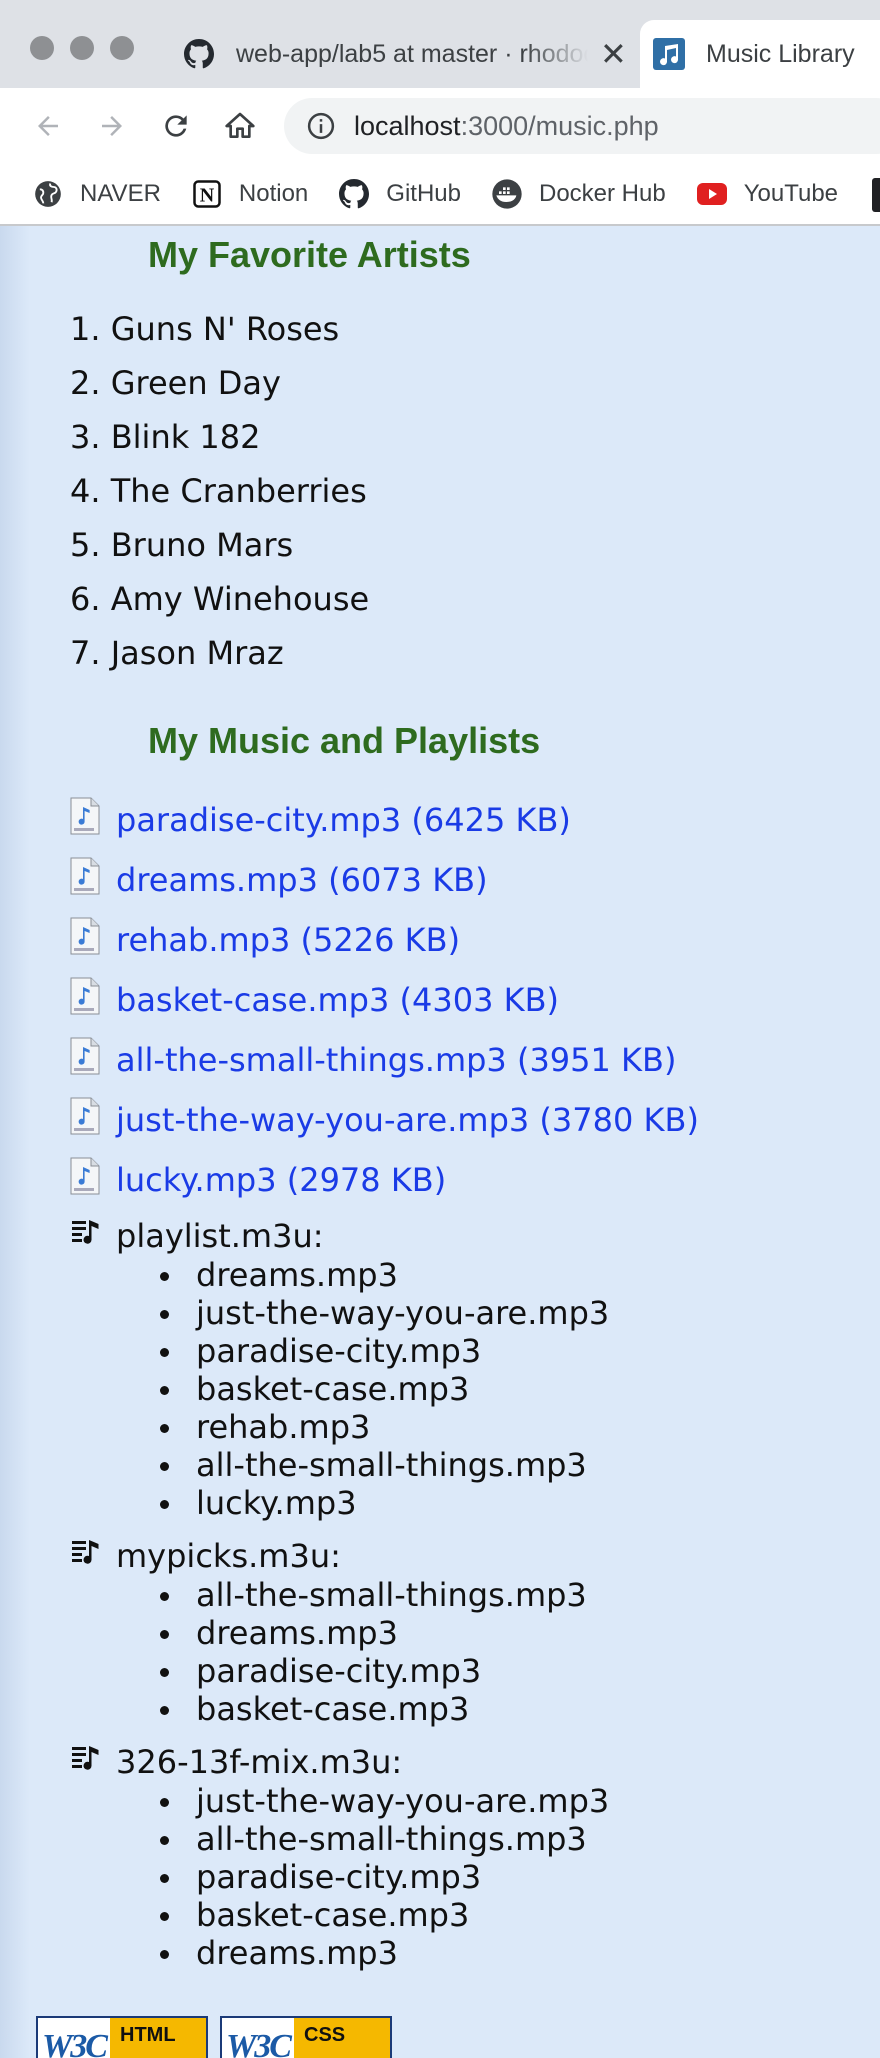  I want to click on tab-github: web-app/lab5 at master · rhodoc ✕, so click(400, 54).